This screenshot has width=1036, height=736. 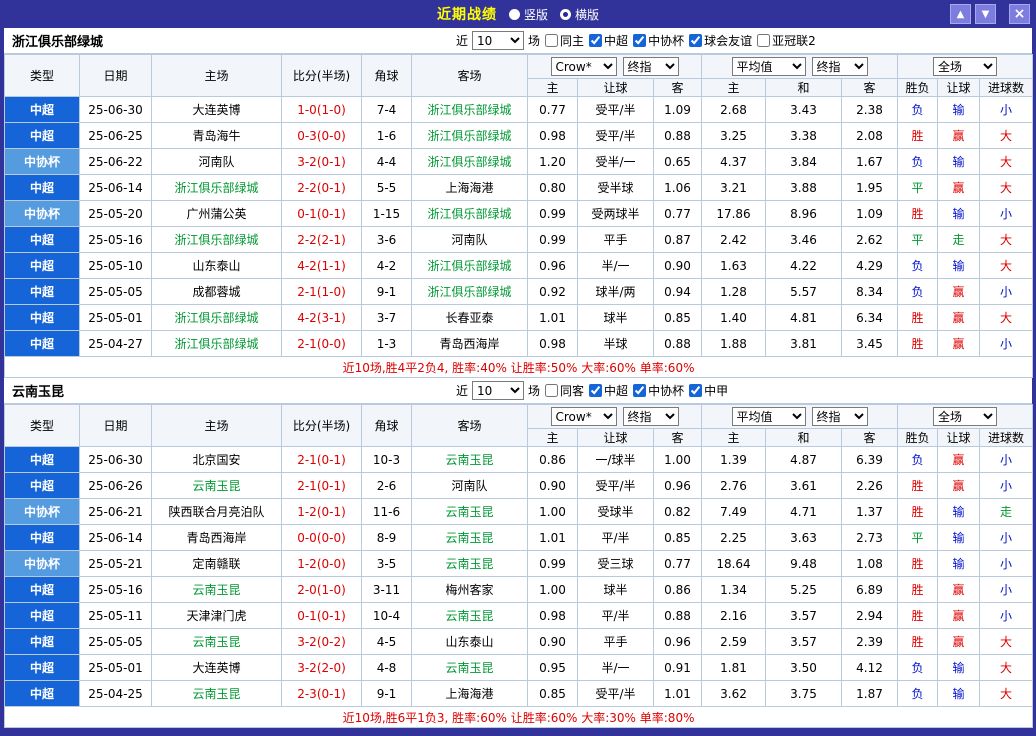 I want to click on subcol-result: 胜负, so click(x=918, y=437).